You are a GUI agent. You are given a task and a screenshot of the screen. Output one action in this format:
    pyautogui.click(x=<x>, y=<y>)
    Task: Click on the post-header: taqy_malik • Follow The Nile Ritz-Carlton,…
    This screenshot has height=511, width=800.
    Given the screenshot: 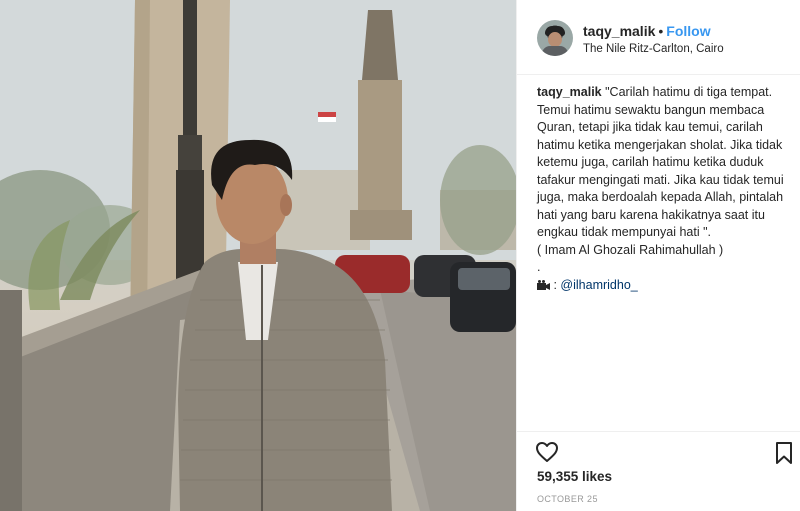 What is the action you would take?
    pyautogui.click(x=658, y=37)
    